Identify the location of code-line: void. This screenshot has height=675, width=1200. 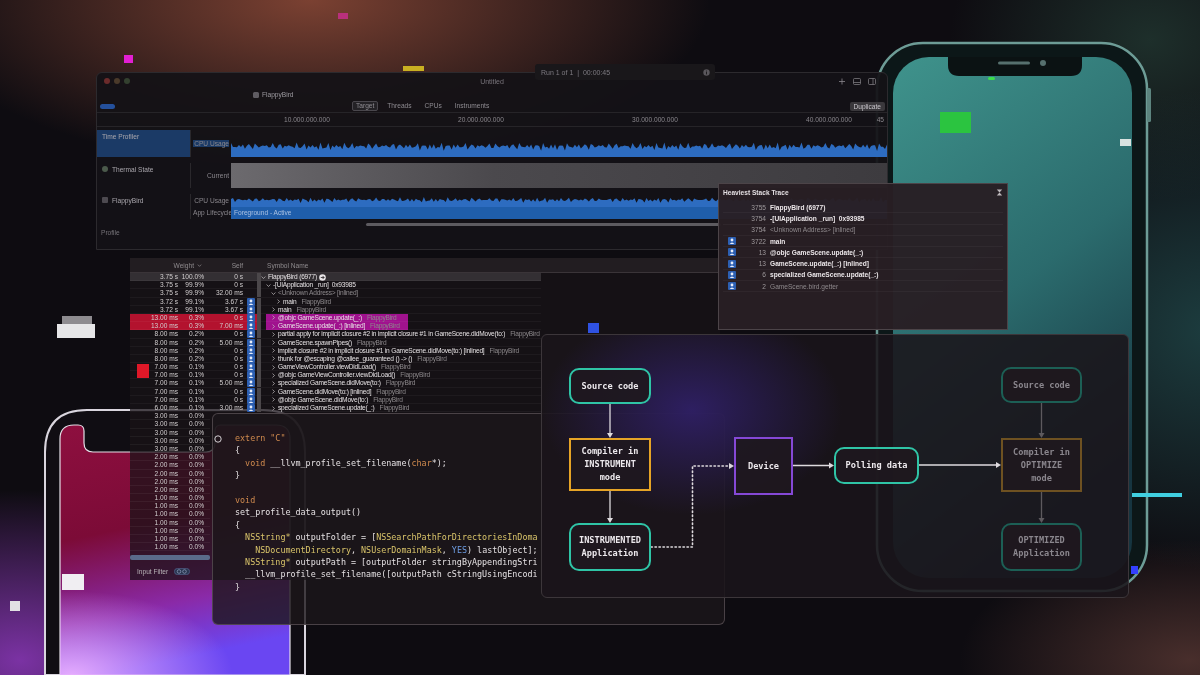
(245, 500).